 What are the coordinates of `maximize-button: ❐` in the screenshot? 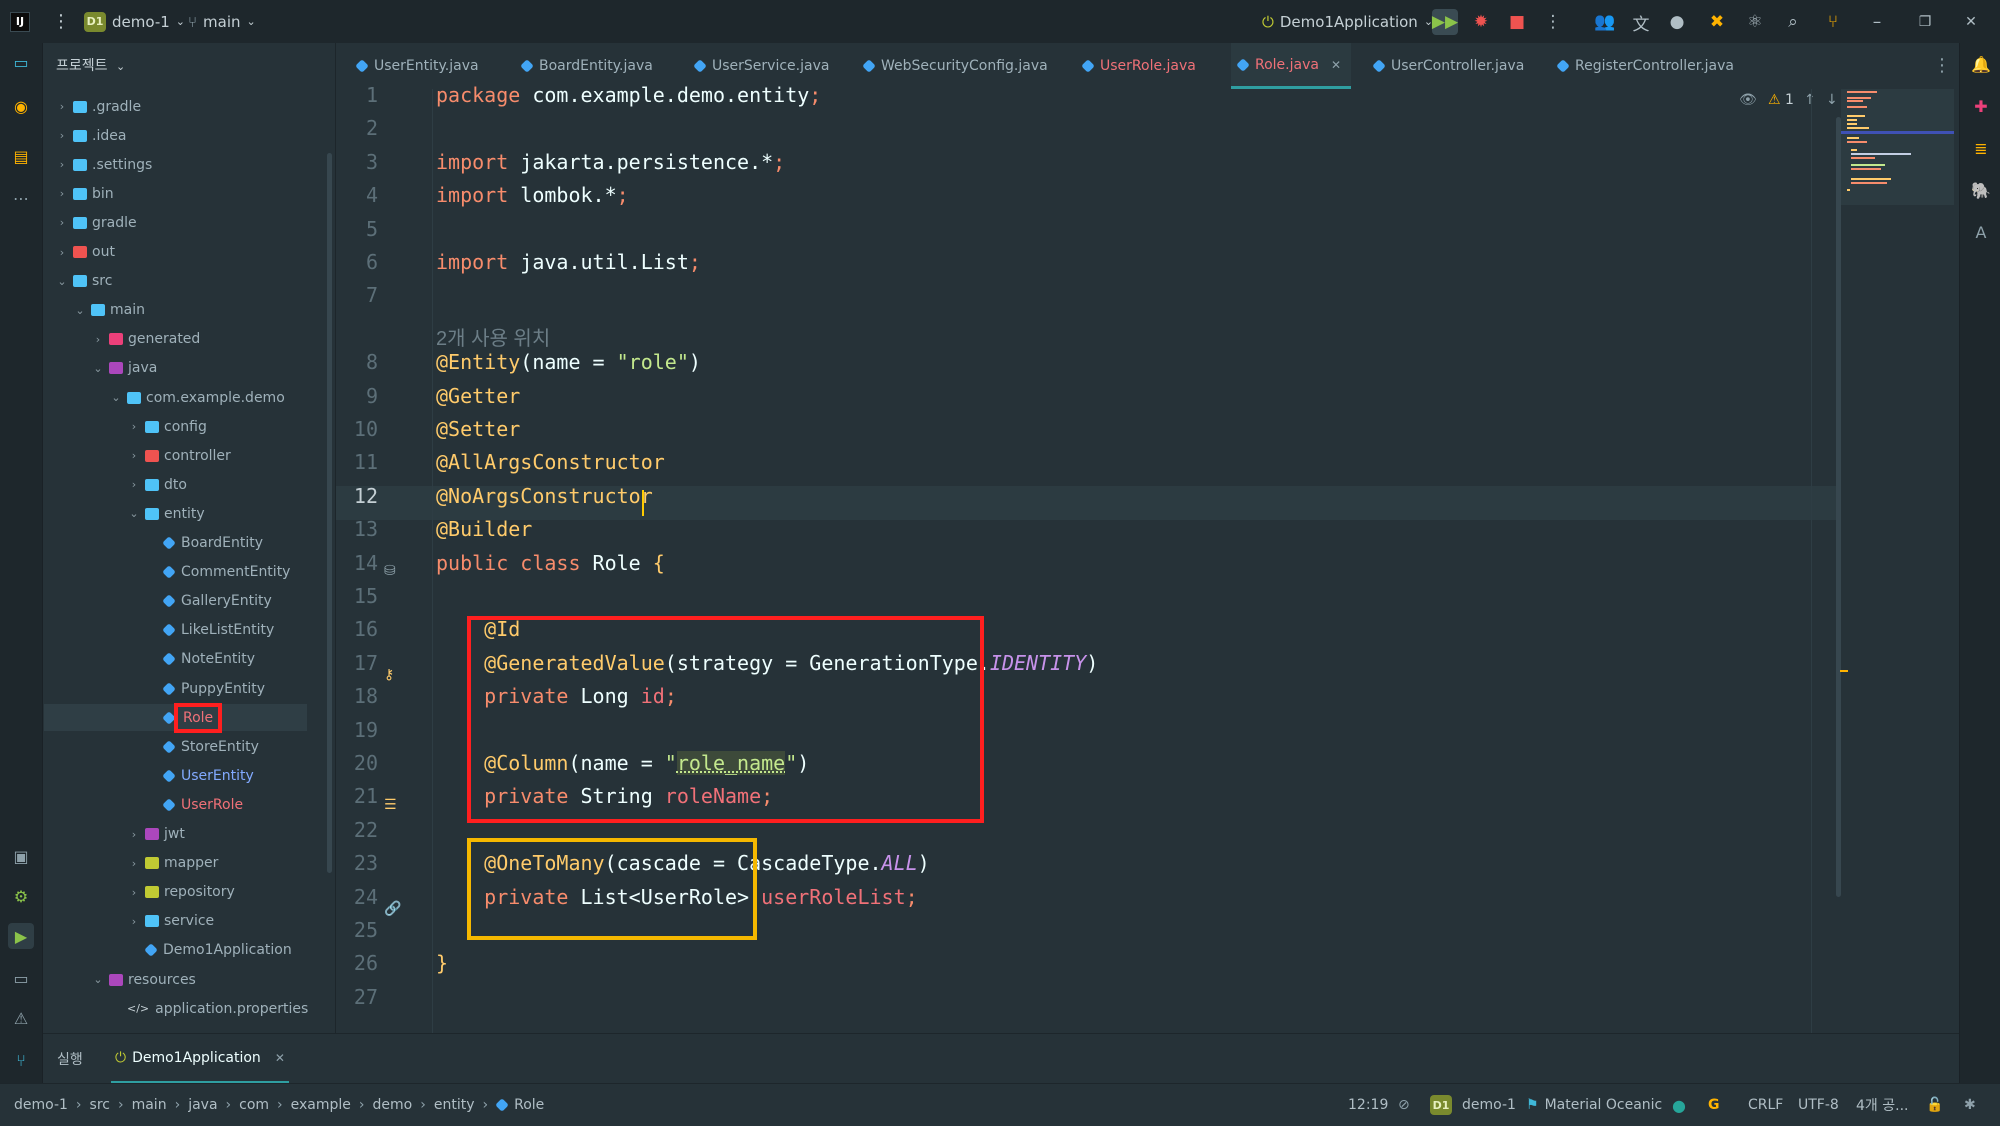 It's located at (1925, 22).